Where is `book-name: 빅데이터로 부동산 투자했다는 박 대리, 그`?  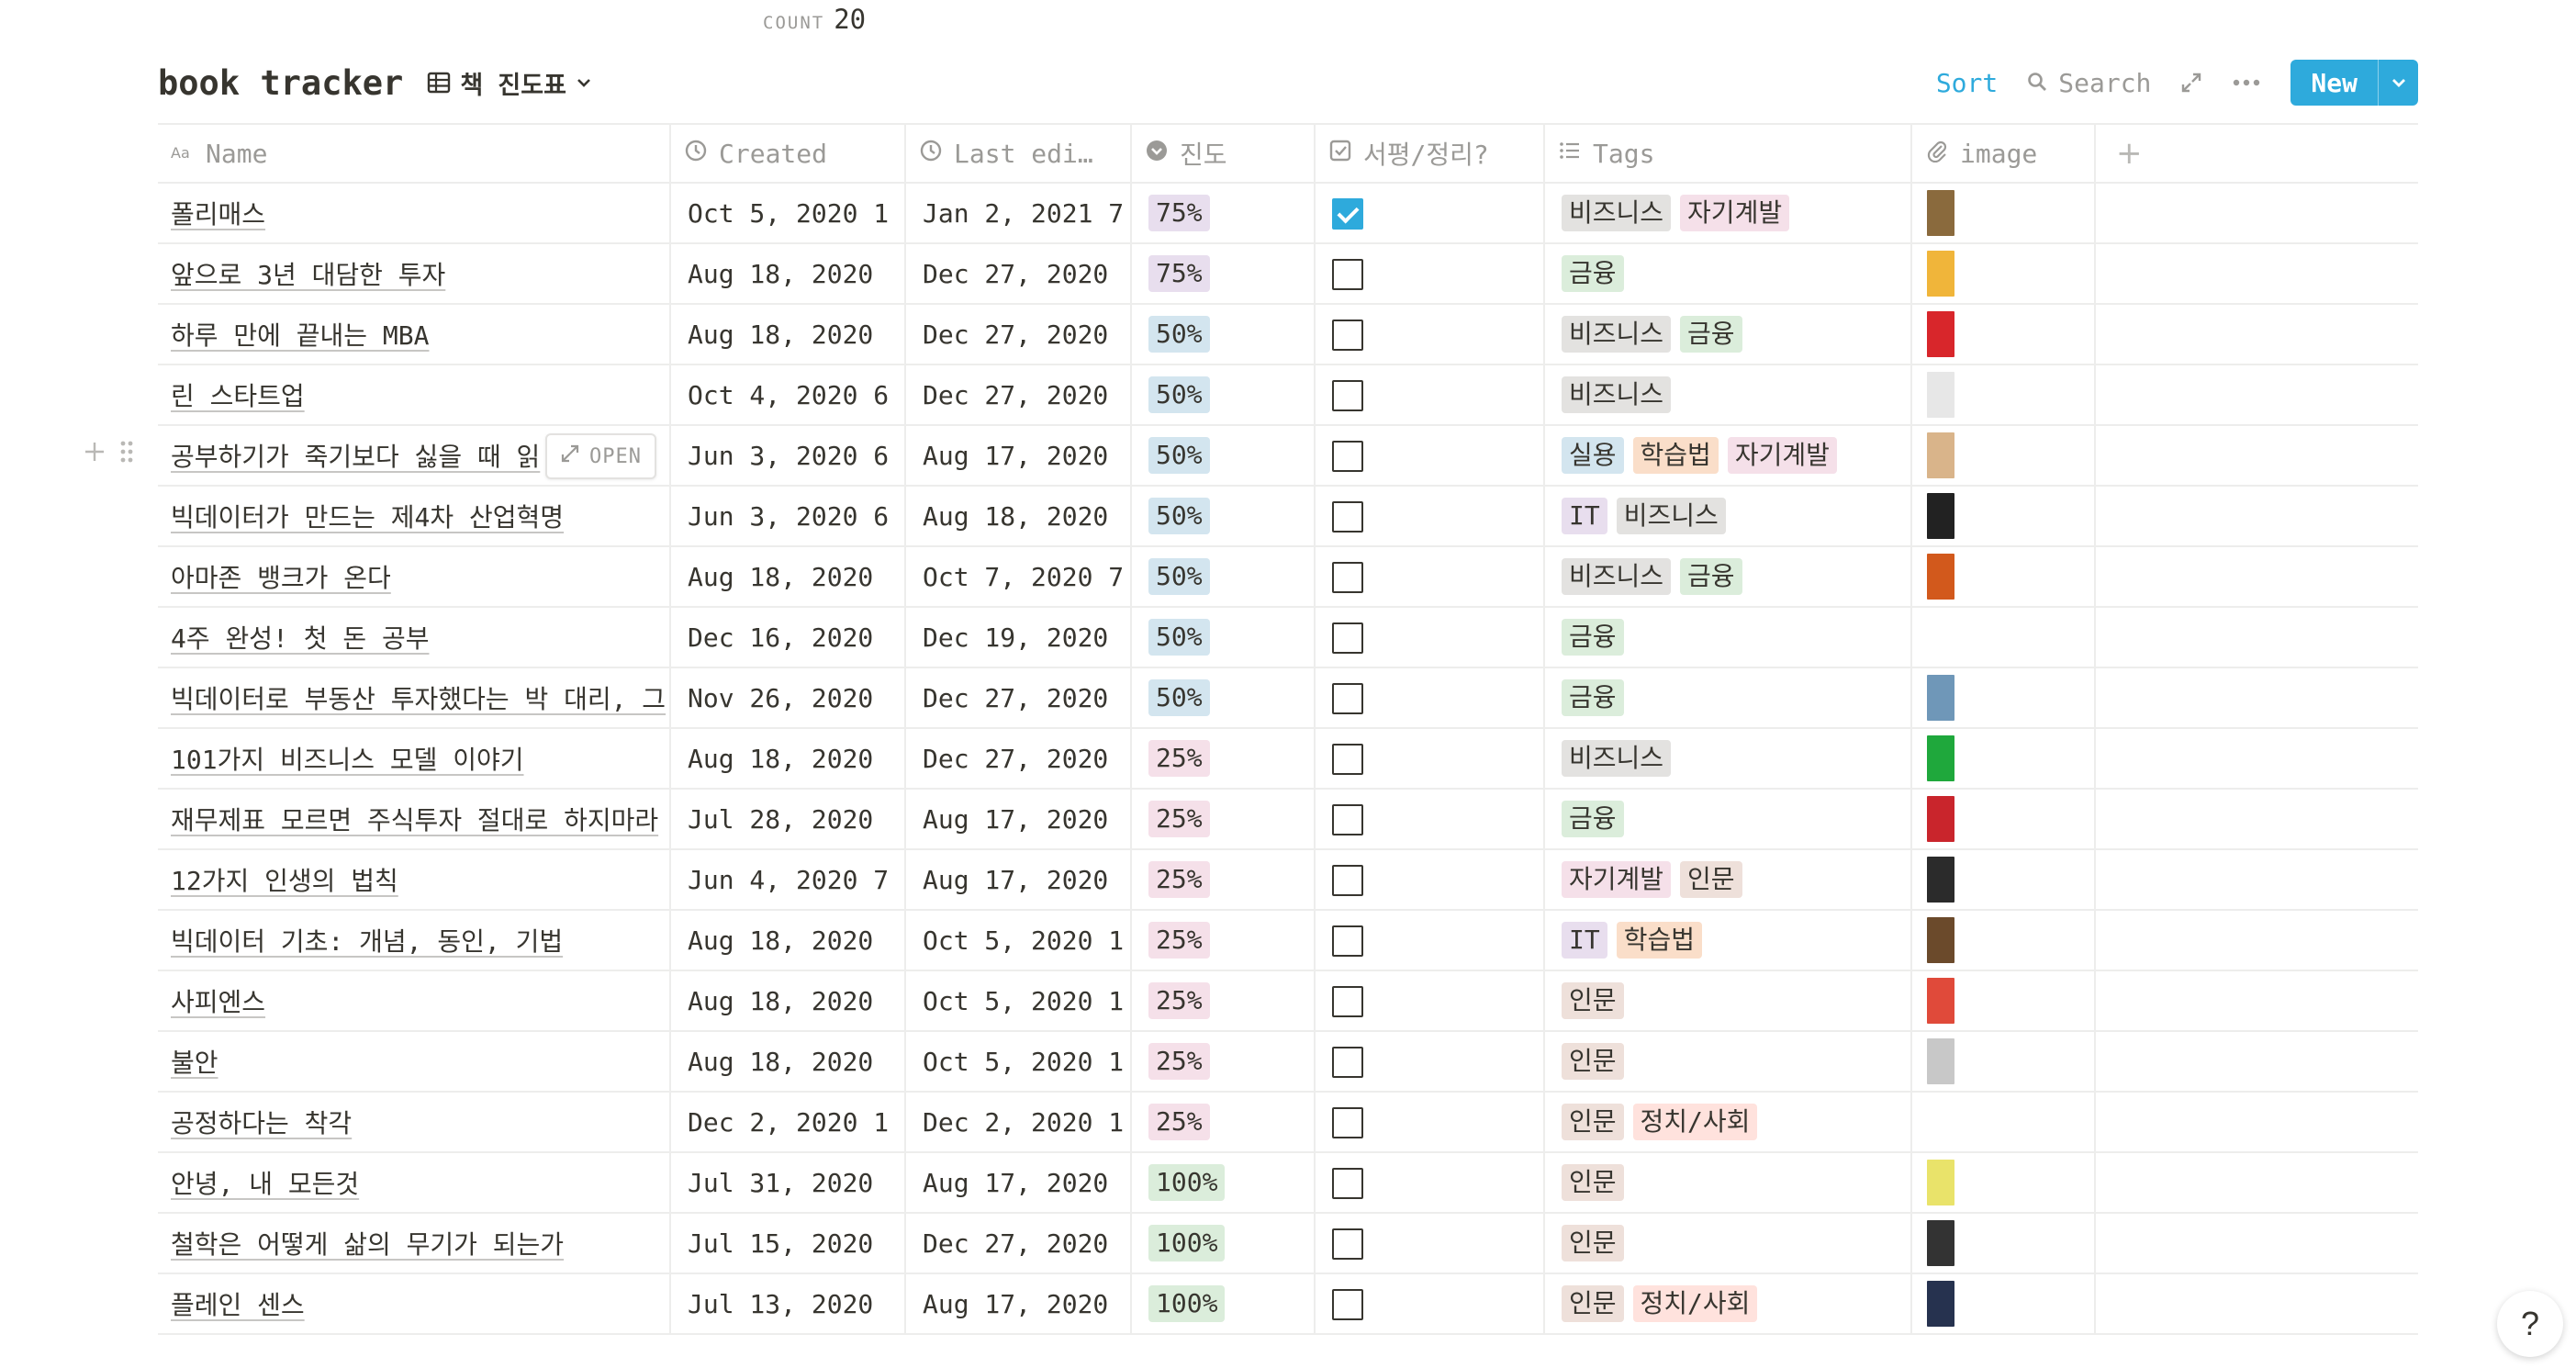
book-name: 빅데이터로 부동산 투자했다는 박 대리, 그 is located at coordinates (418, 699).